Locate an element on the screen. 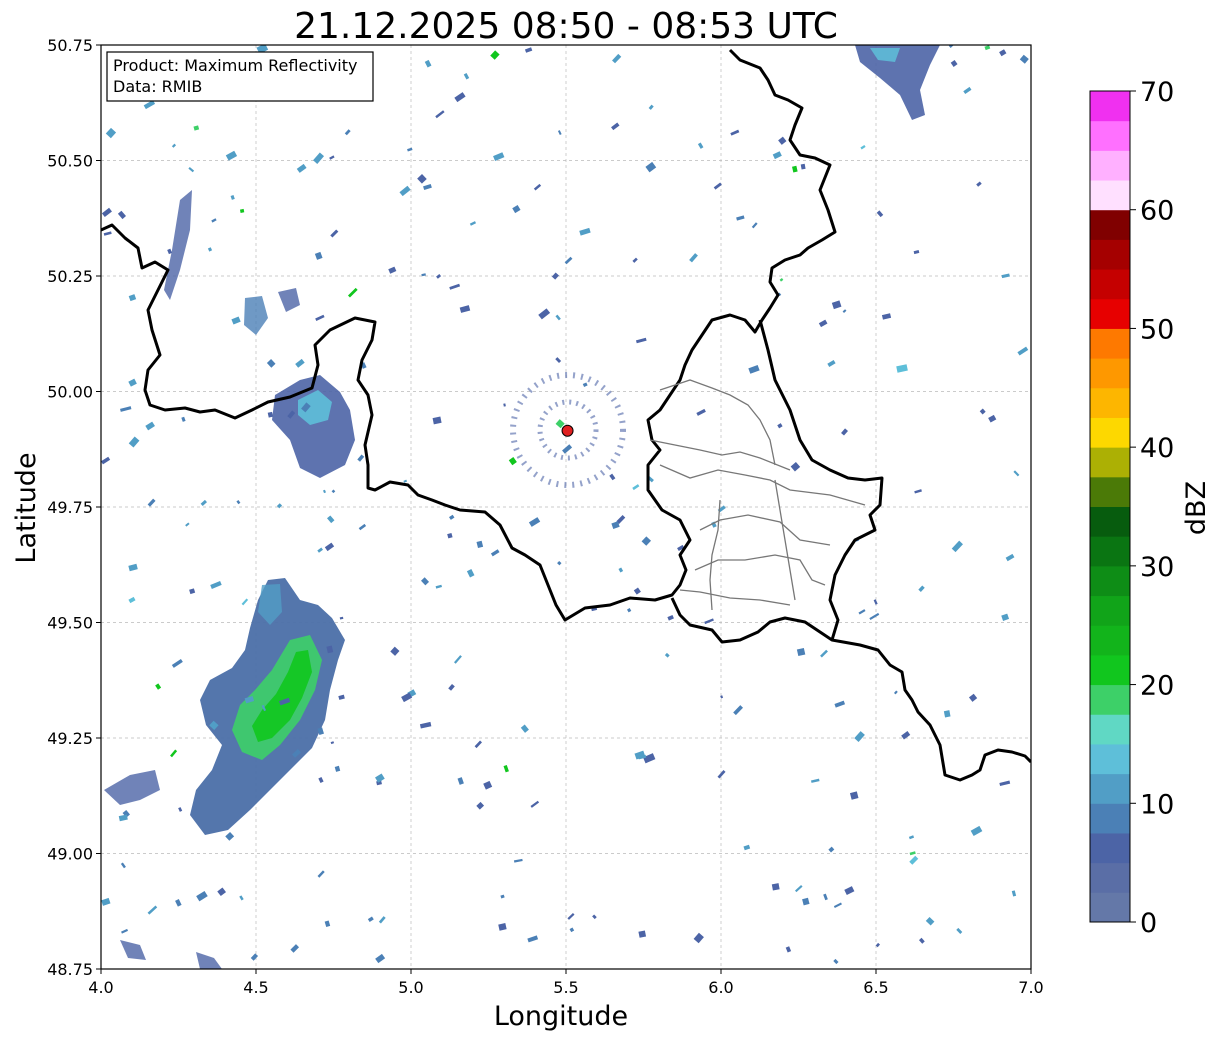 Image resolution: width=1219 pixels, height=1040 pixels. x-axis: 4.0 4.5 5.0 5.5 6.0 6.5 7.0 is located at coordinates (566, 983).